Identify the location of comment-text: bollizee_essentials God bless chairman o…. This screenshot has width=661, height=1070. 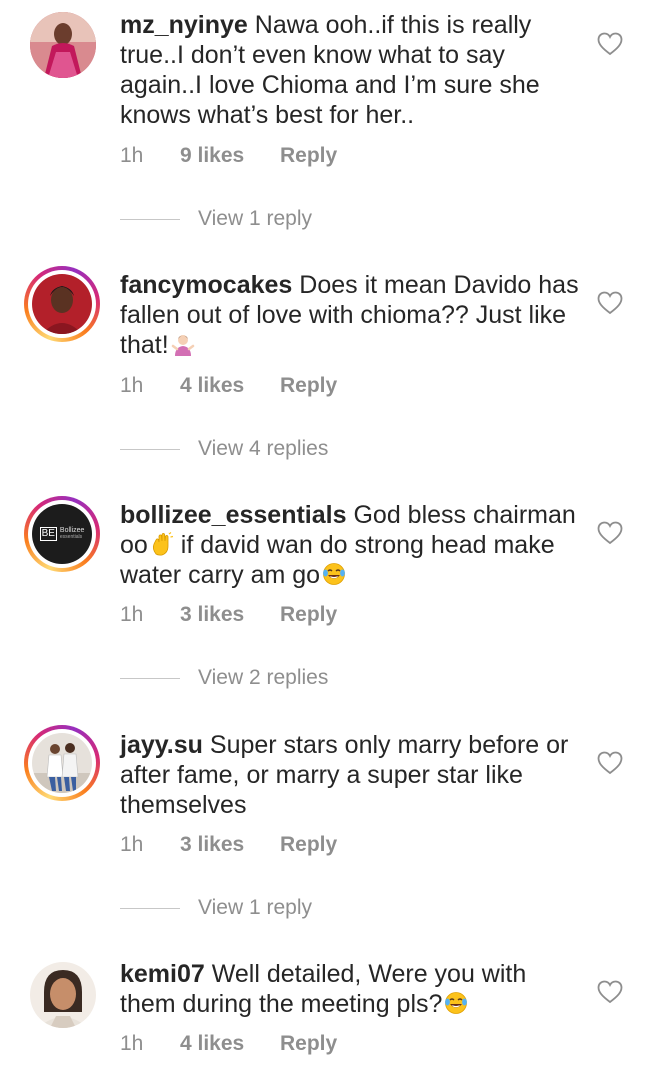
(350, 545).